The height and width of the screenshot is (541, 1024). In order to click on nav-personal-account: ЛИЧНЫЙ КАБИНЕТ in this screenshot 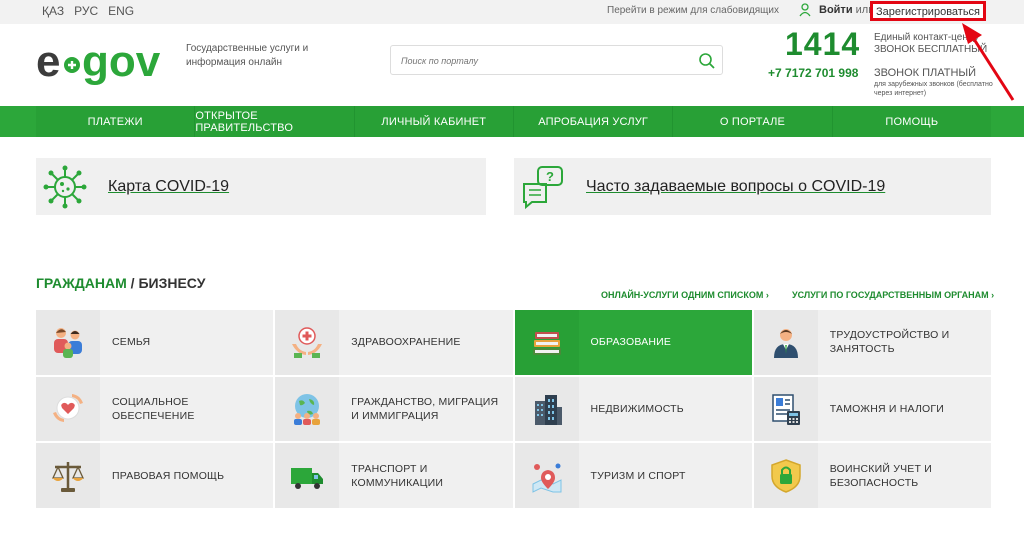, I will do `click(434, 121)`.